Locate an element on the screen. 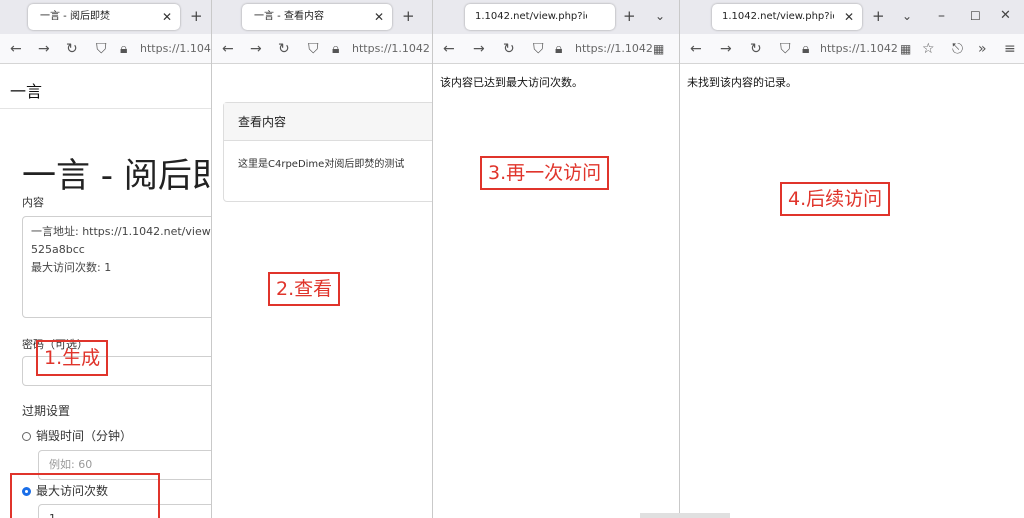 The height and width of the screenshot is (518, 1024). tab-bar: 一言 - 阅后即焚 ✕ + is located at coordinates (105, 17).